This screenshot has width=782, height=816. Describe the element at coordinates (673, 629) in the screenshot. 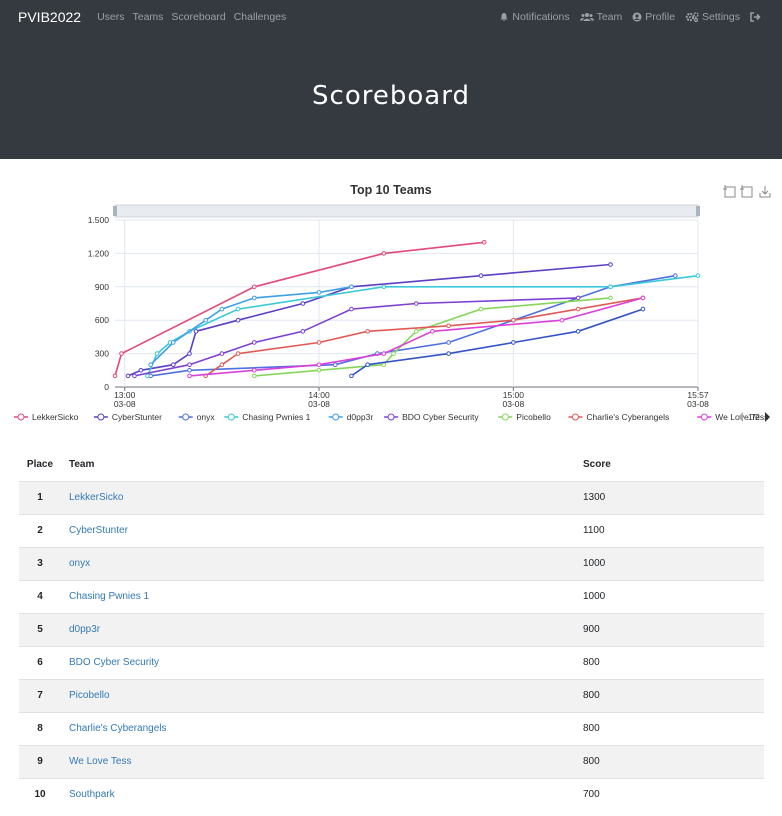

I see `row-score: 900` at that location.